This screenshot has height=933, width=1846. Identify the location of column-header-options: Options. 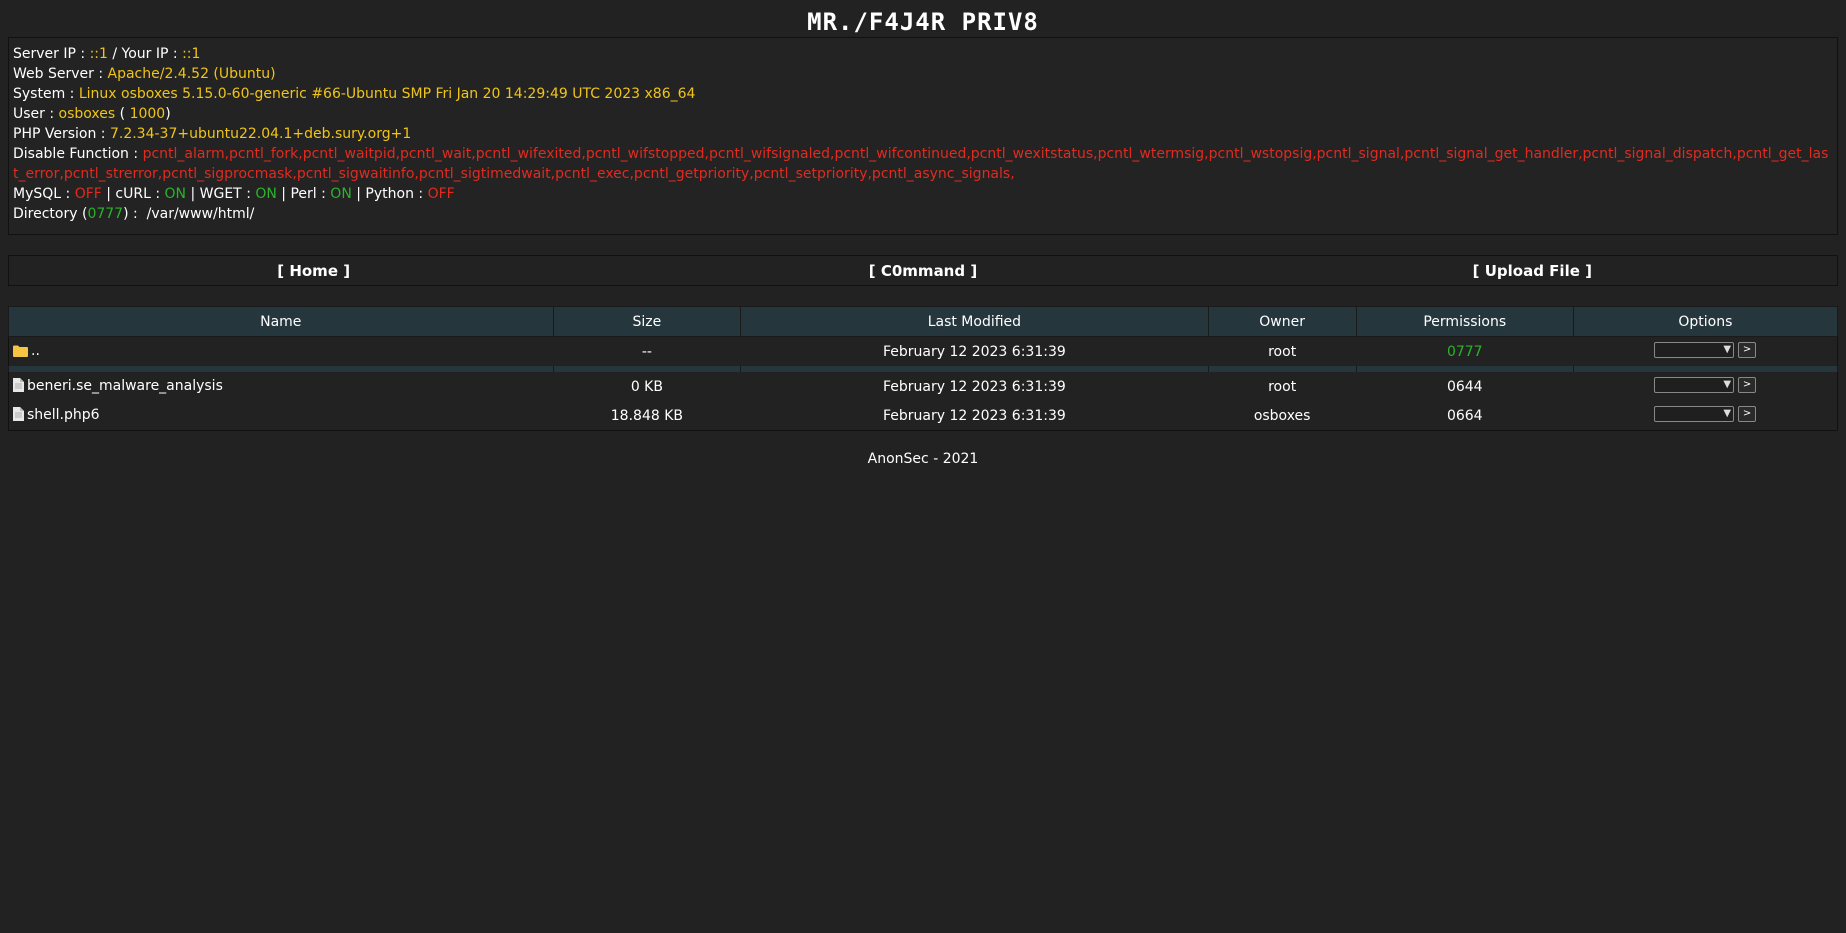
(1705, 321).